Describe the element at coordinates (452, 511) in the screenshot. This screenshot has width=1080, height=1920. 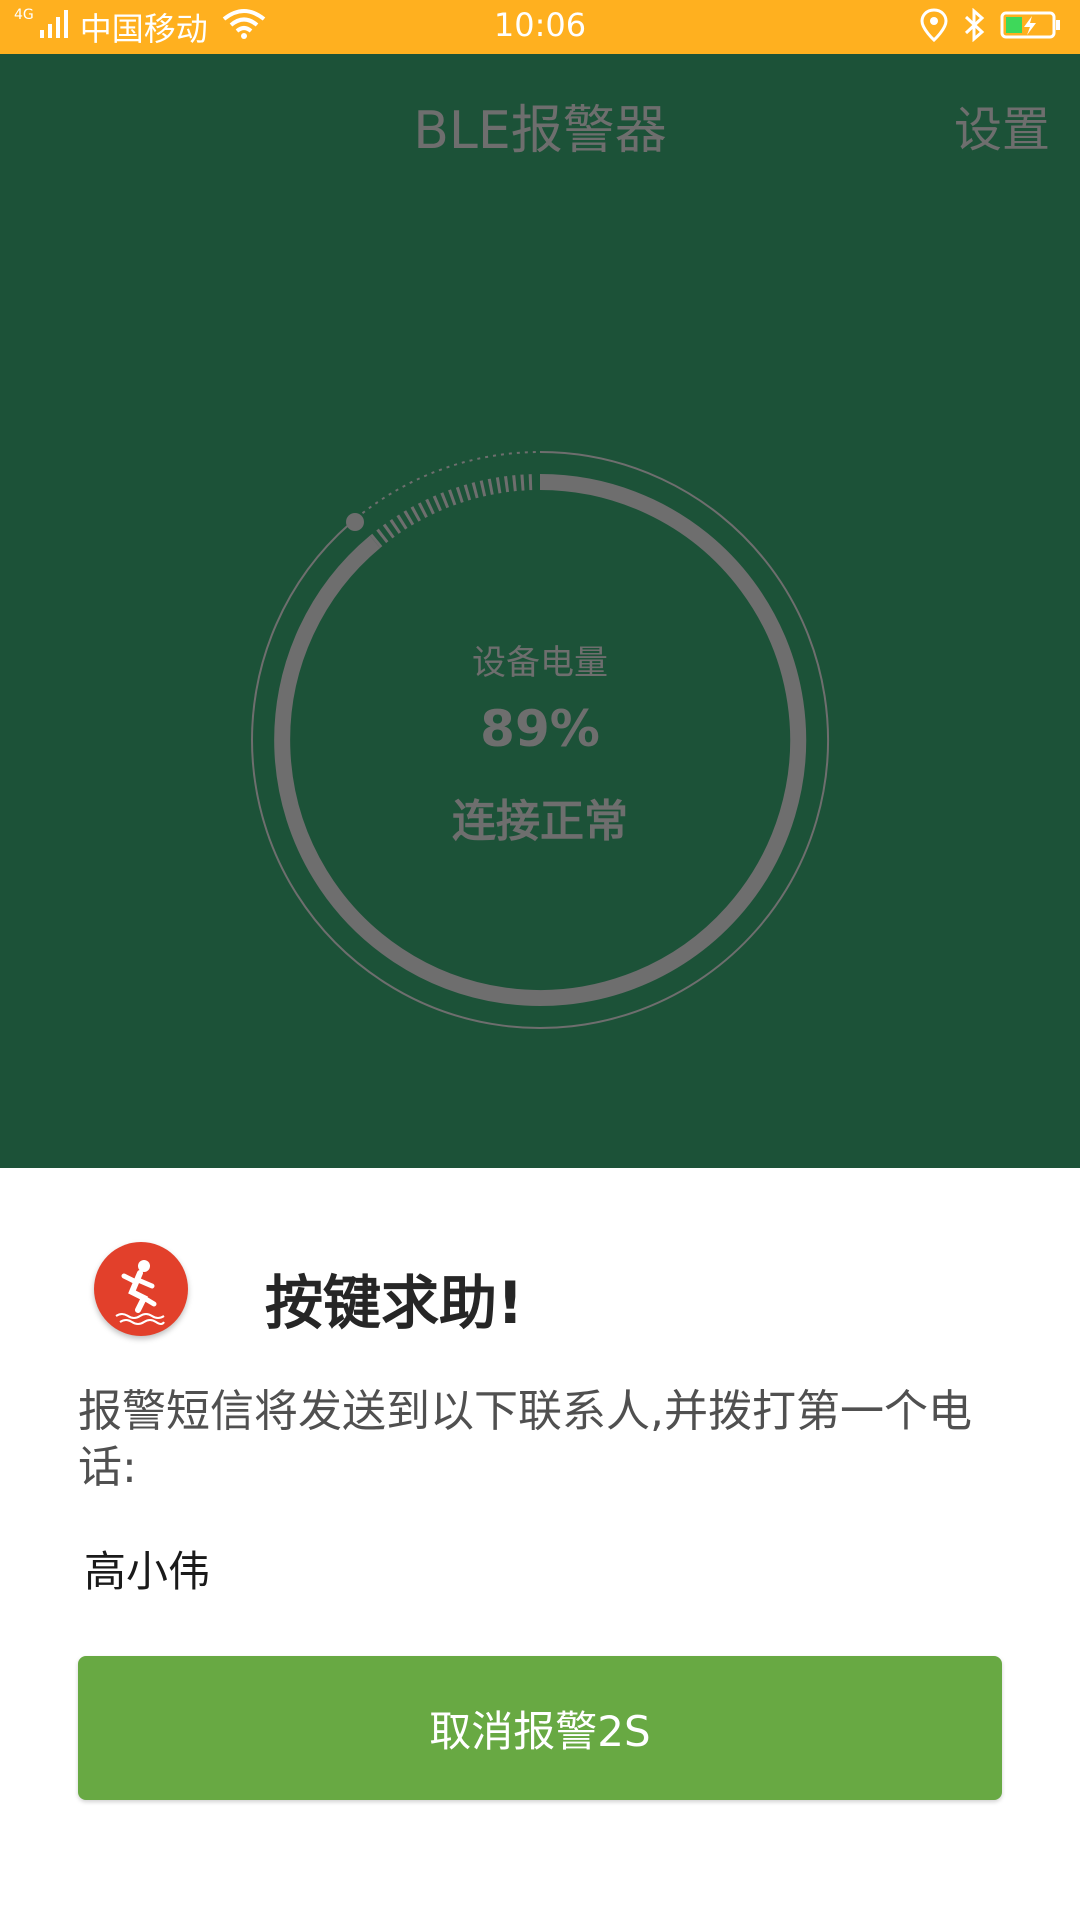
I see `gauge-tick-arc` at that location.